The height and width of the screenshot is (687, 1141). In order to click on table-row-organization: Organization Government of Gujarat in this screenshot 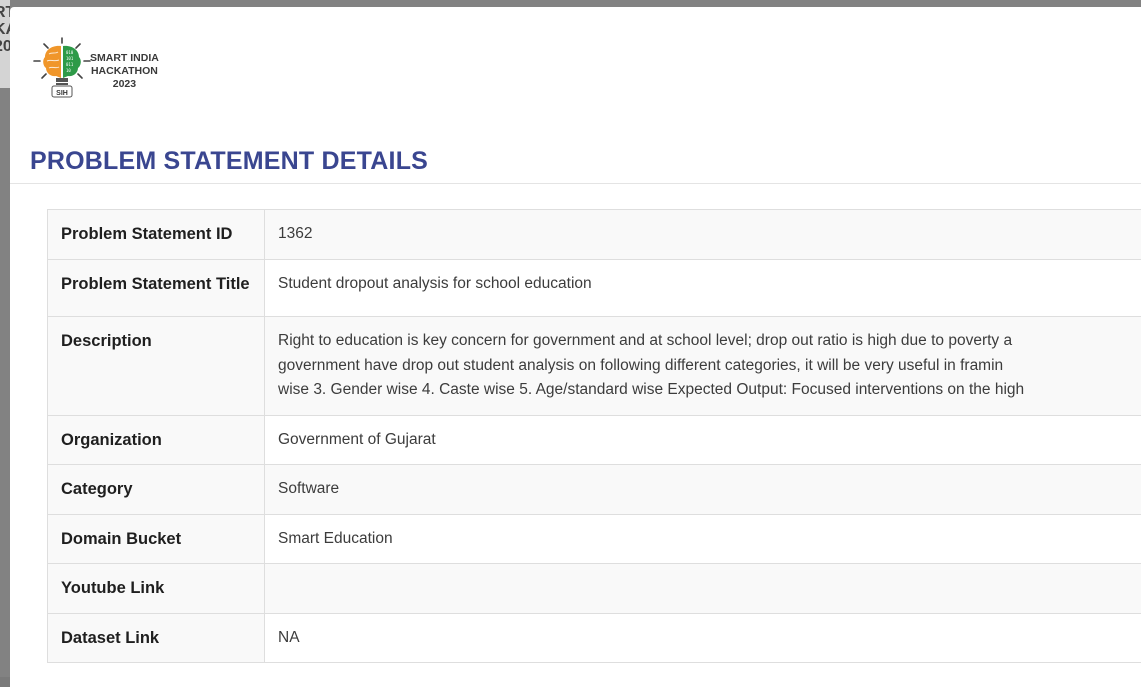, I will do `click(594, 440)`.